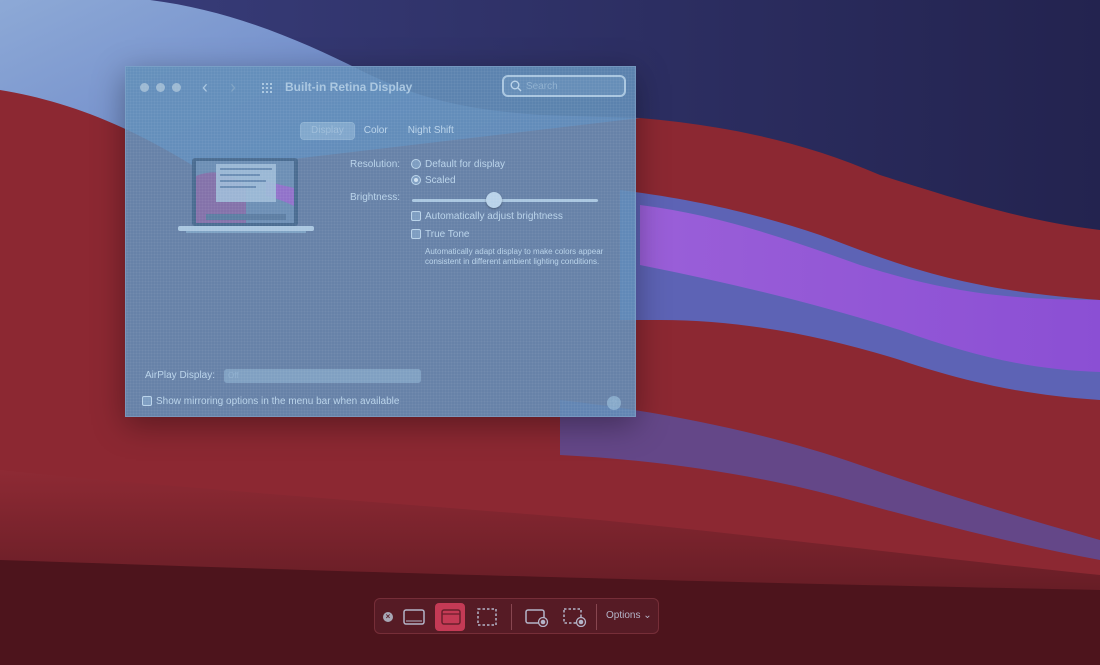 Image resolution: width=1100 pixels, height=665 pixels. I want to click on capture-entire-screen-button, so click(413, 617).